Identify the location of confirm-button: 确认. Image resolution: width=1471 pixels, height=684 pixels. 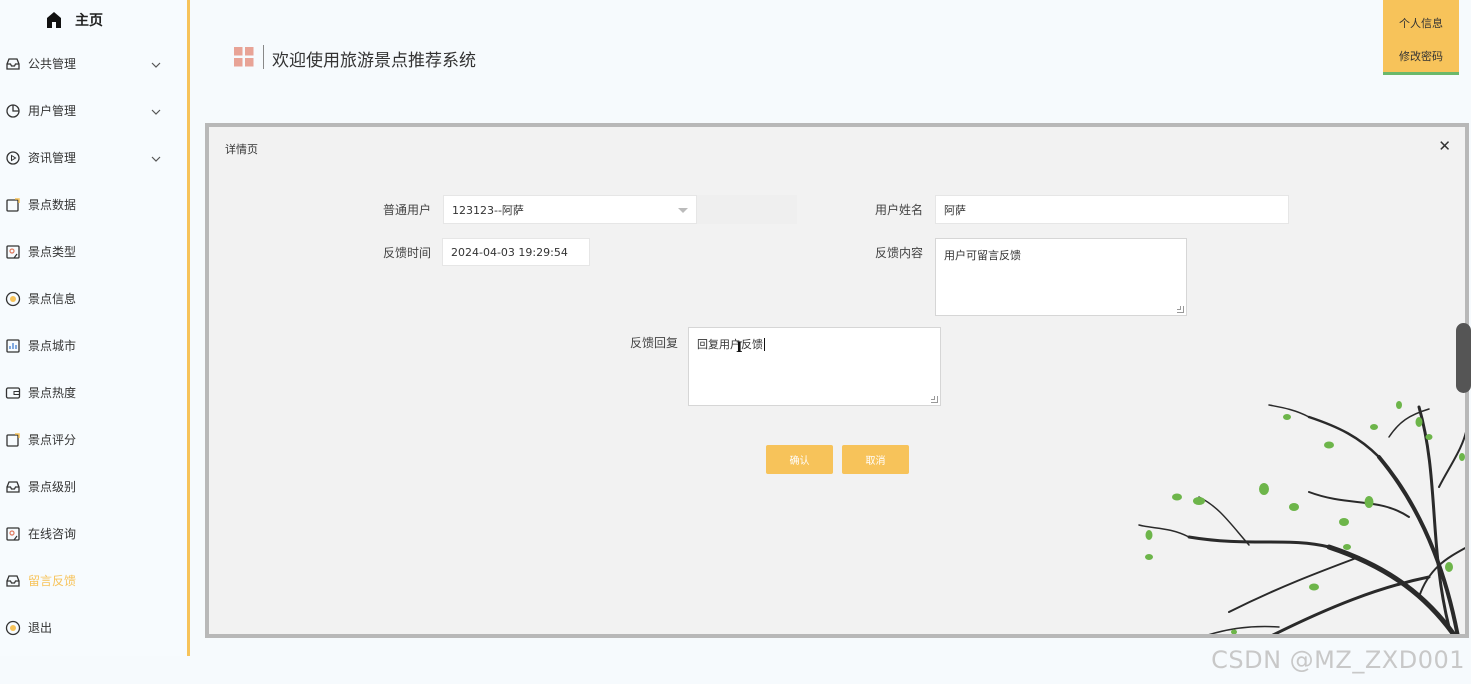
(799, 459).